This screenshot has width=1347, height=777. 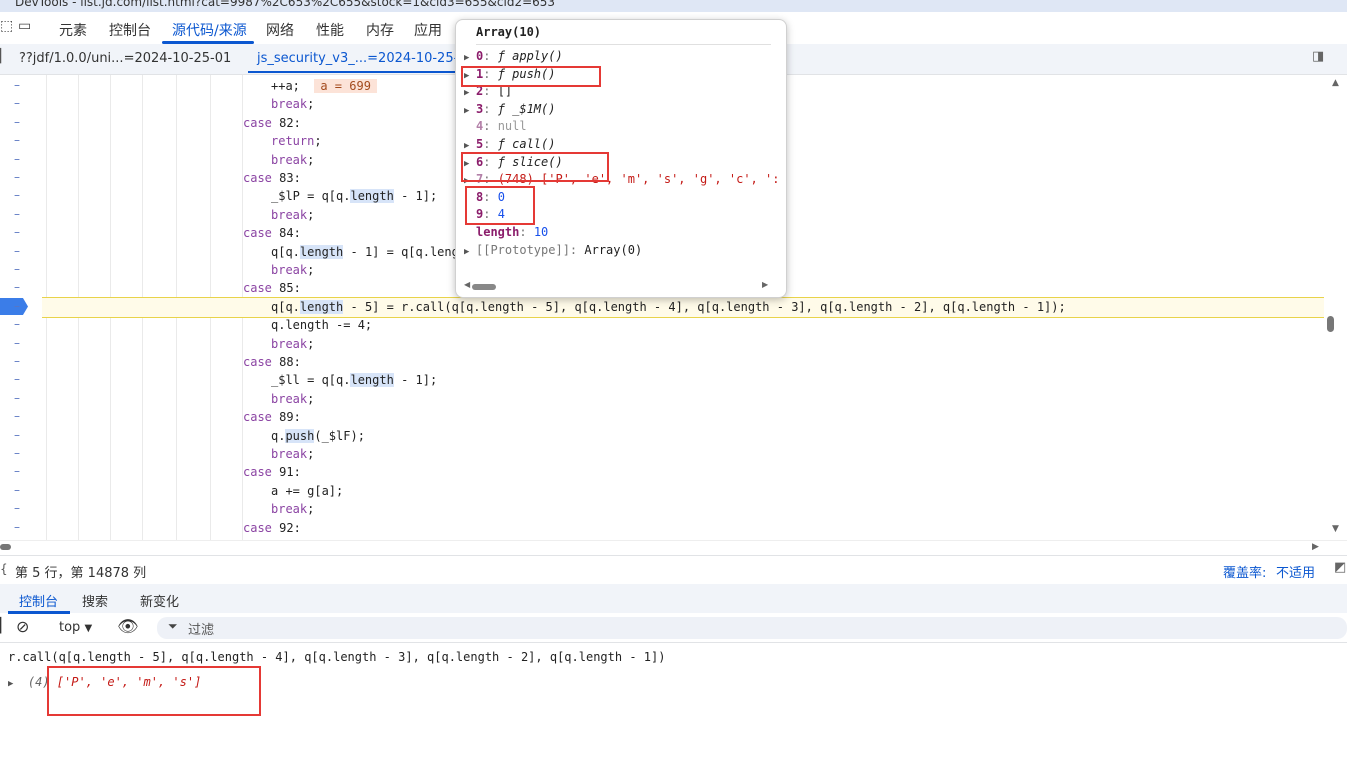 I want to click on code-line: case 89:, so click(x=272, y=417).